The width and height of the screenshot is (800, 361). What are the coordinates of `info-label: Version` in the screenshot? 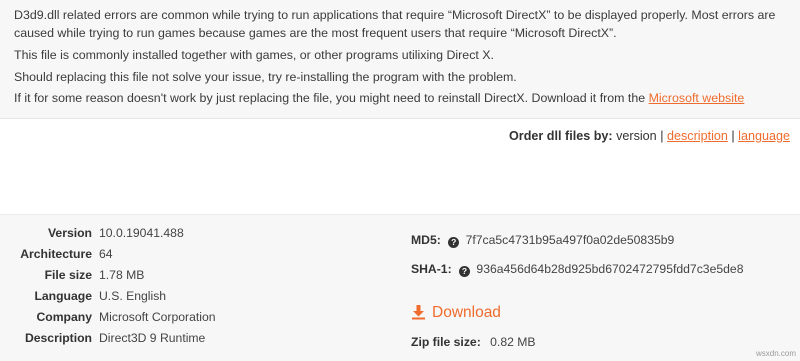 It's located at (69, 233).